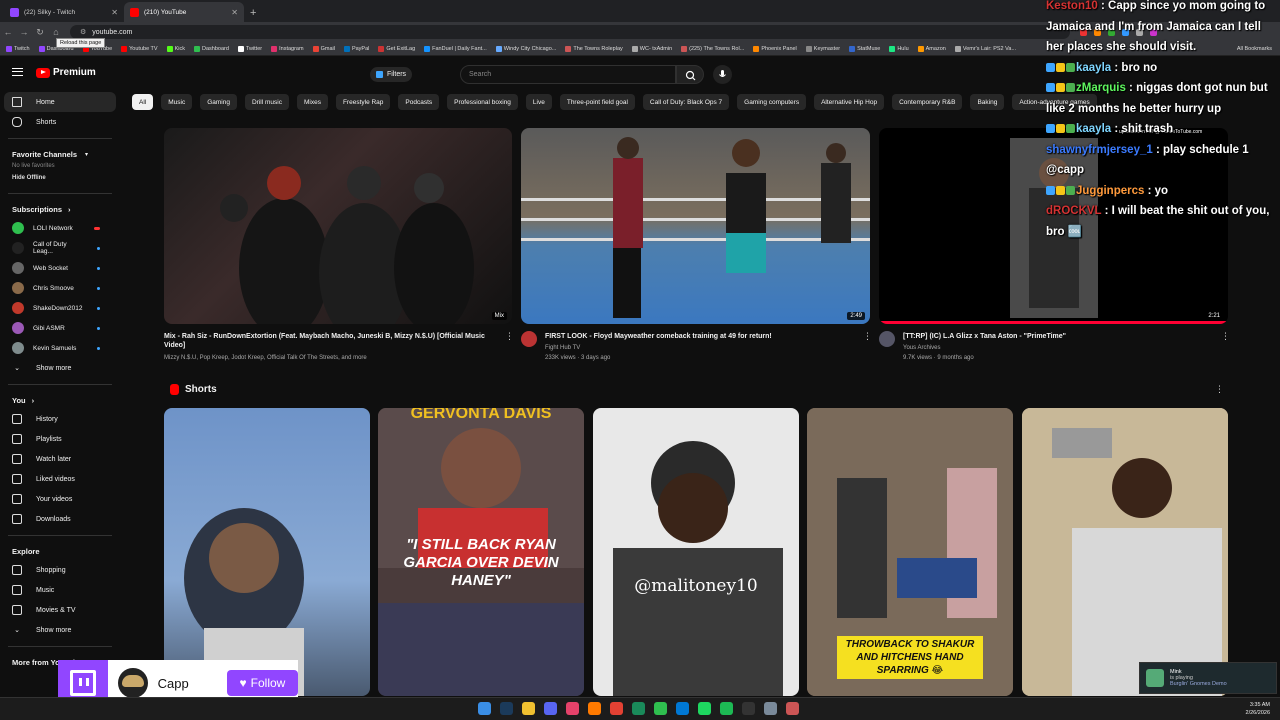 This screenshot has height=720, width=1280. What do you see at coordinates (60, 102) in the screenshot?
I see `sidebar-item-home: Home` at bounding box center [60, 102].